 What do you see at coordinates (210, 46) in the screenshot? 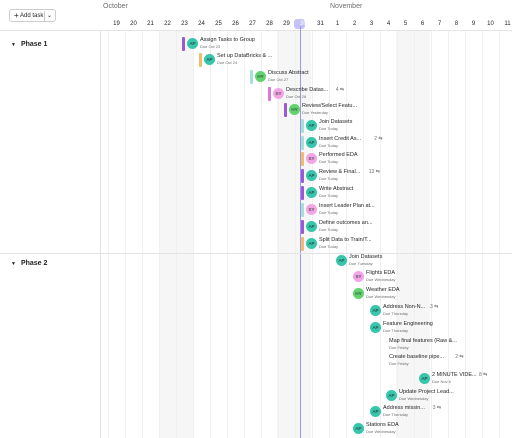
I see `task-due-date: Due Oct 23` at bounding box center [210, 46].